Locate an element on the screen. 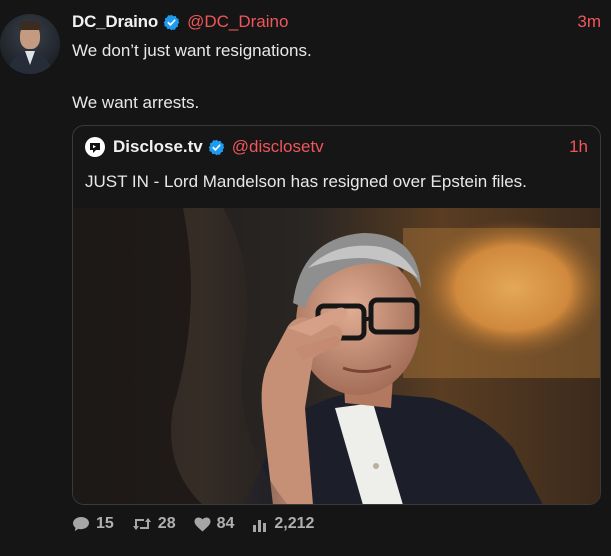 The image size is (611, 556). retweet-icon is located at coordinates (141, 524).